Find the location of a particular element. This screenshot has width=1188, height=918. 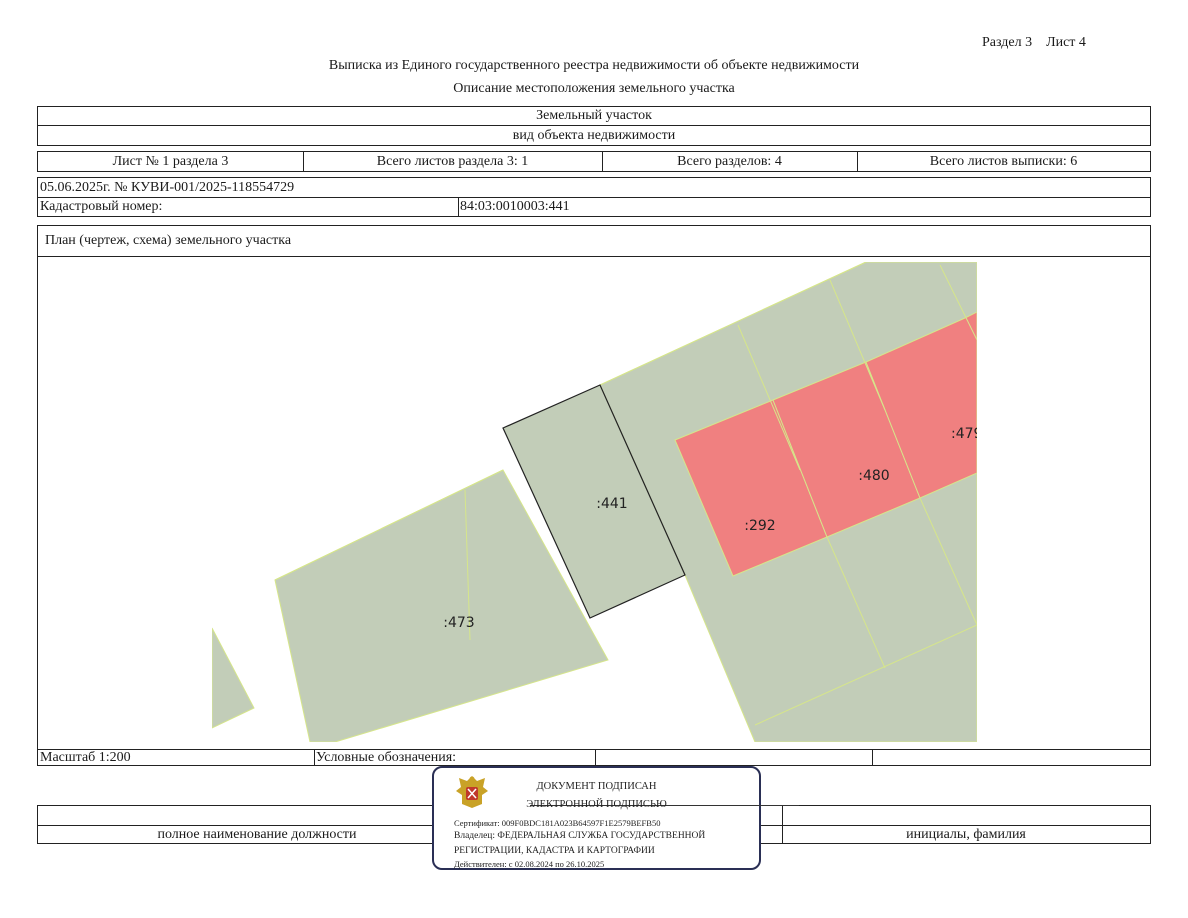

legend-label: Условные обозначения: is located at coordinates (386, 757).